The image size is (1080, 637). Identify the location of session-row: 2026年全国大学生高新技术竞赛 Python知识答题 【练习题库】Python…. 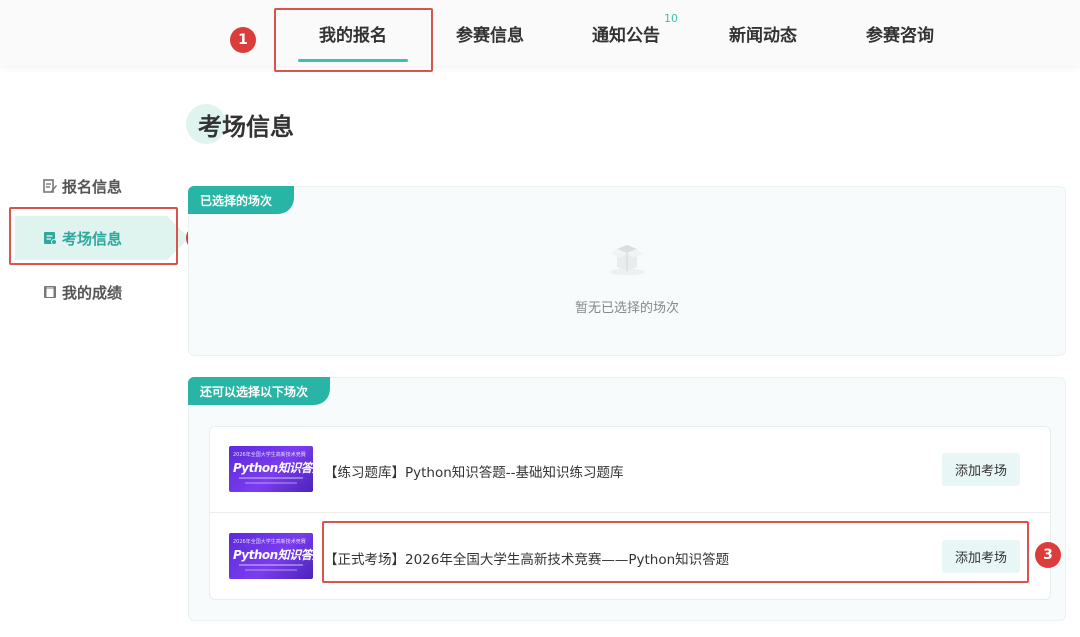
(630, 470).